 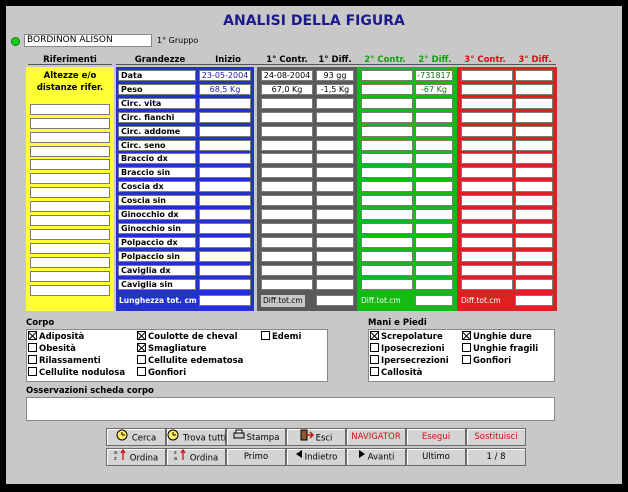 I want to click on checkbox-cellulite-edematosa: Cellulite edematosa, so click(x=190, y=361).